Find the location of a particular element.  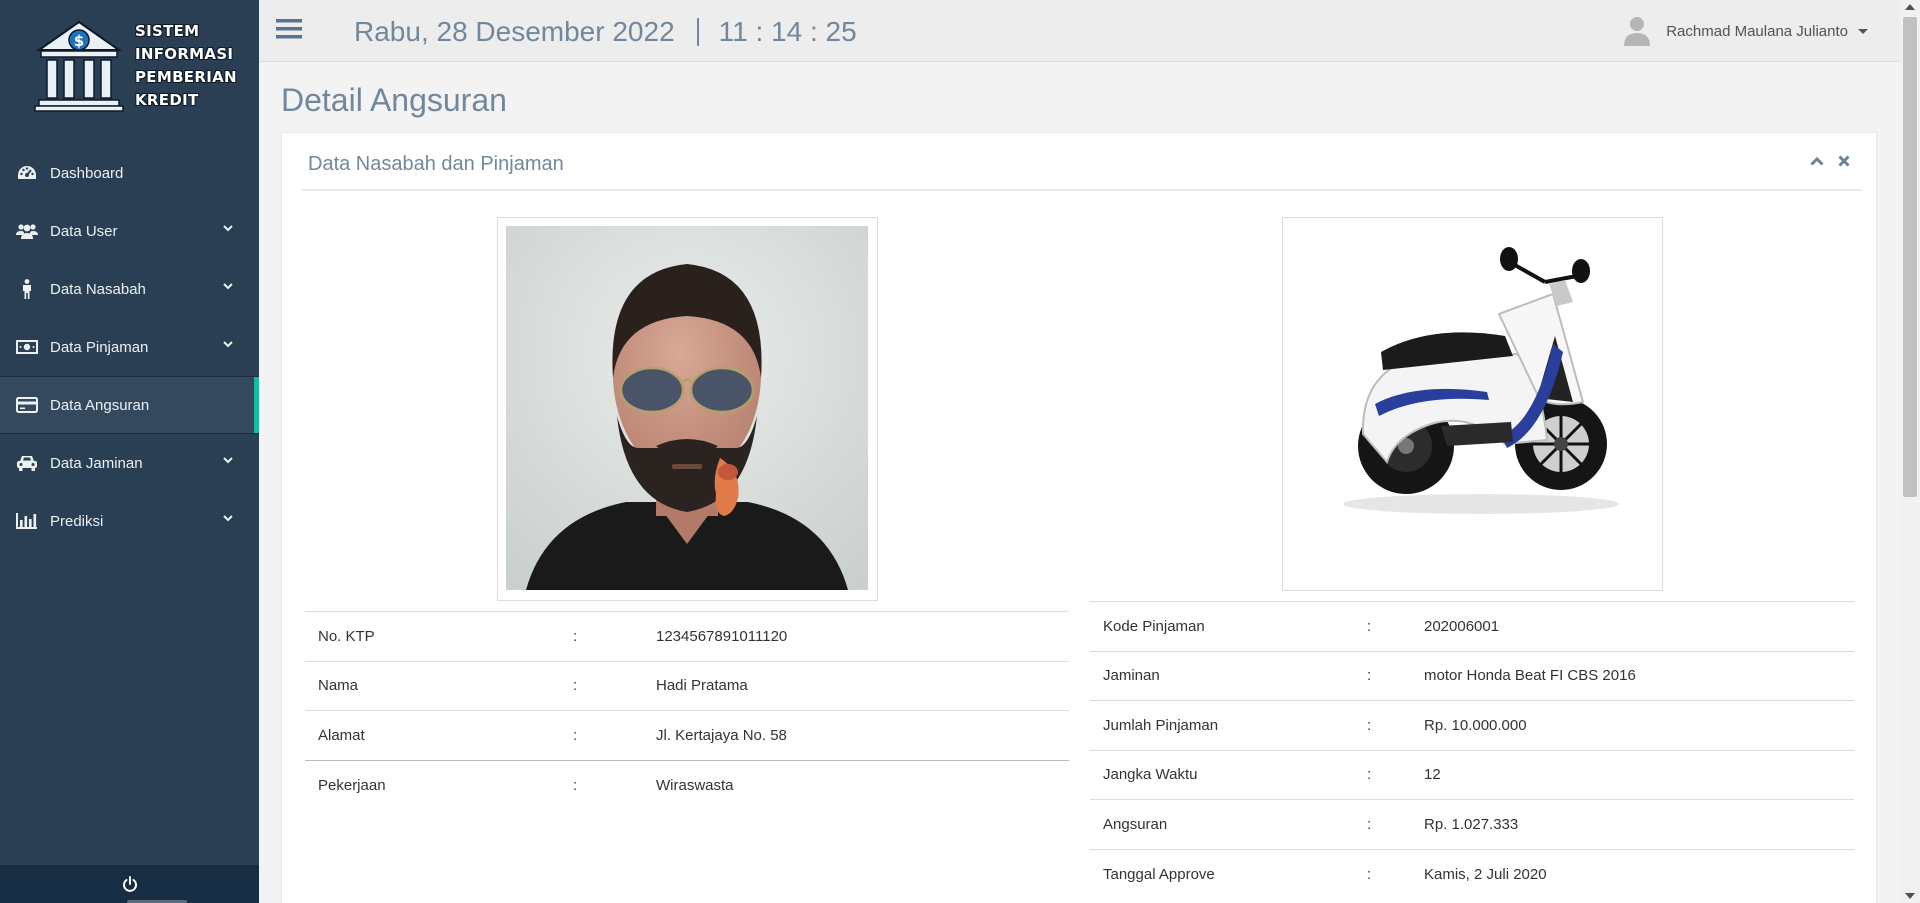

field-label: Jumlah Pinjaman is located at coordinates (1161, 725).